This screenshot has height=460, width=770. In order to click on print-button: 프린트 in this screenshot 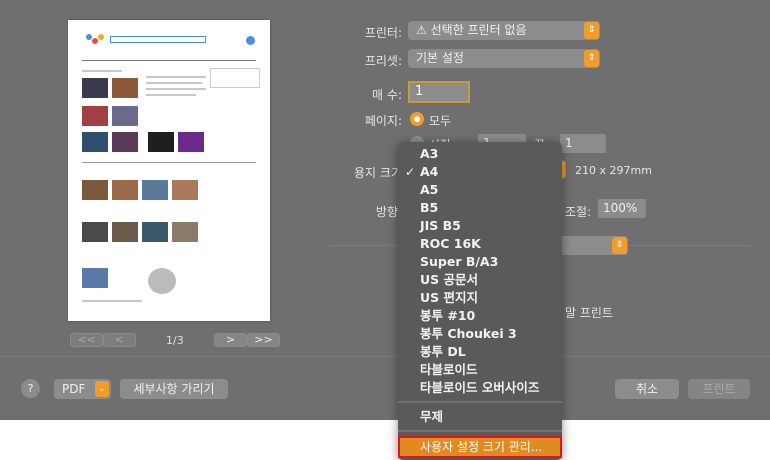, I will do `click(719, 389)`.